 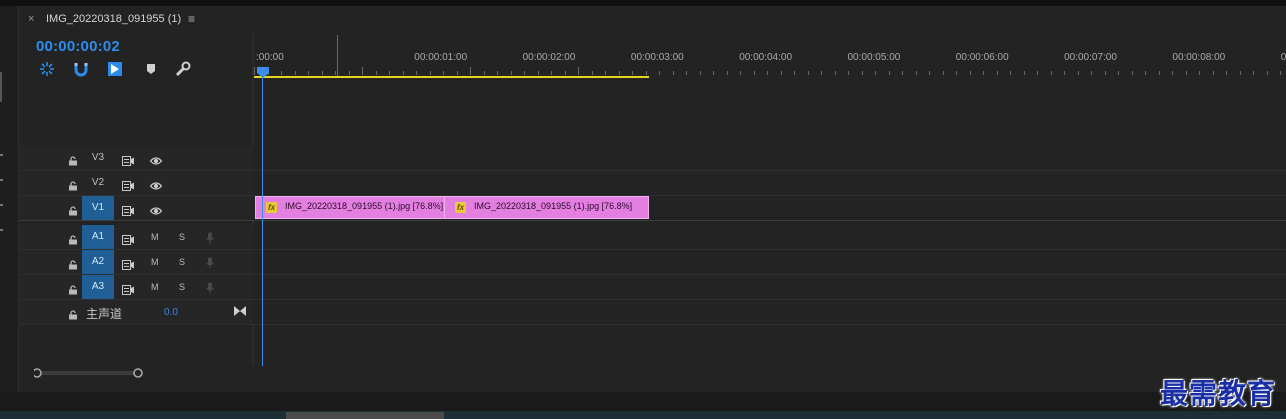 What do you see at coordinates (98, 237) in the screenshot?
I see `track-label-a1: A1` at bounding box center [98, 237].